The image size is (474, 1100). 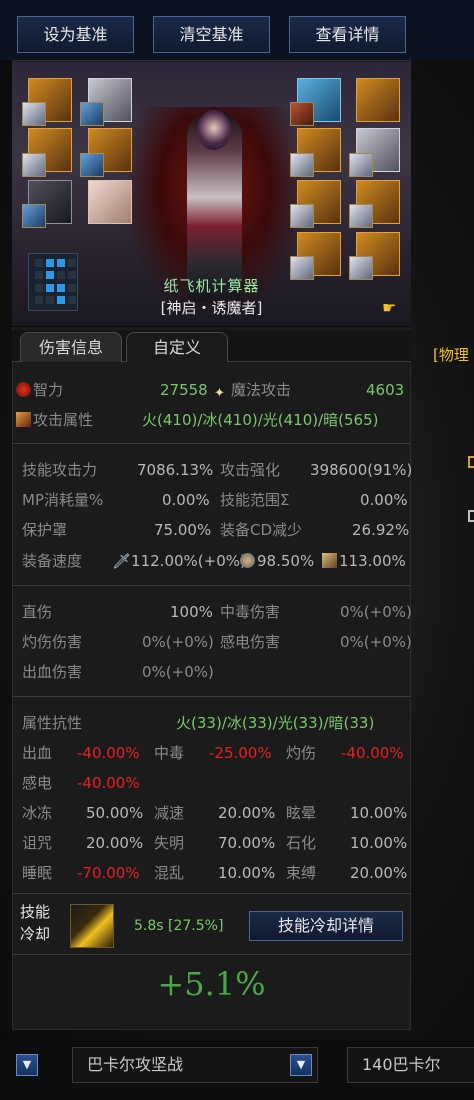 I want to click on cooldown-value: 5.8s [27.5%], so click(x=179, y=926).